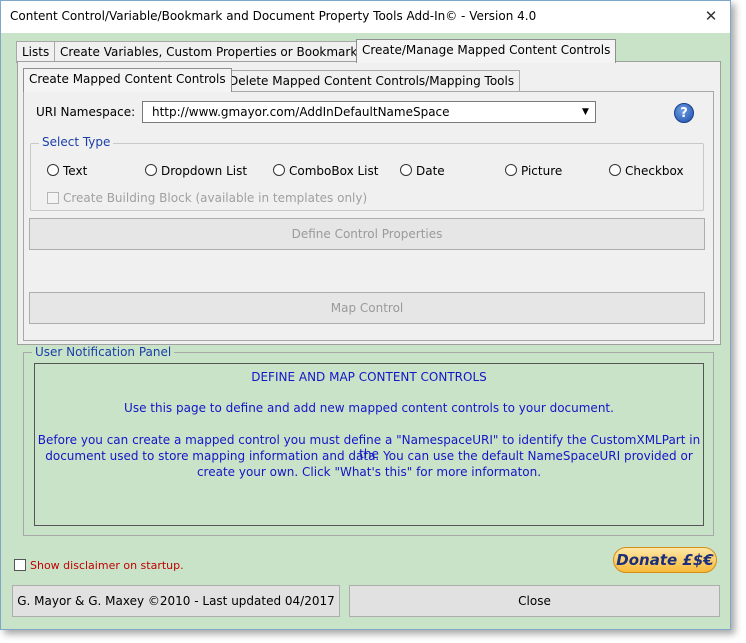  What do you see at coordinates (654, 171) in the screenshot?
I see `radio-checkbox-label: Checkbox` at bounding box center [654, 171].